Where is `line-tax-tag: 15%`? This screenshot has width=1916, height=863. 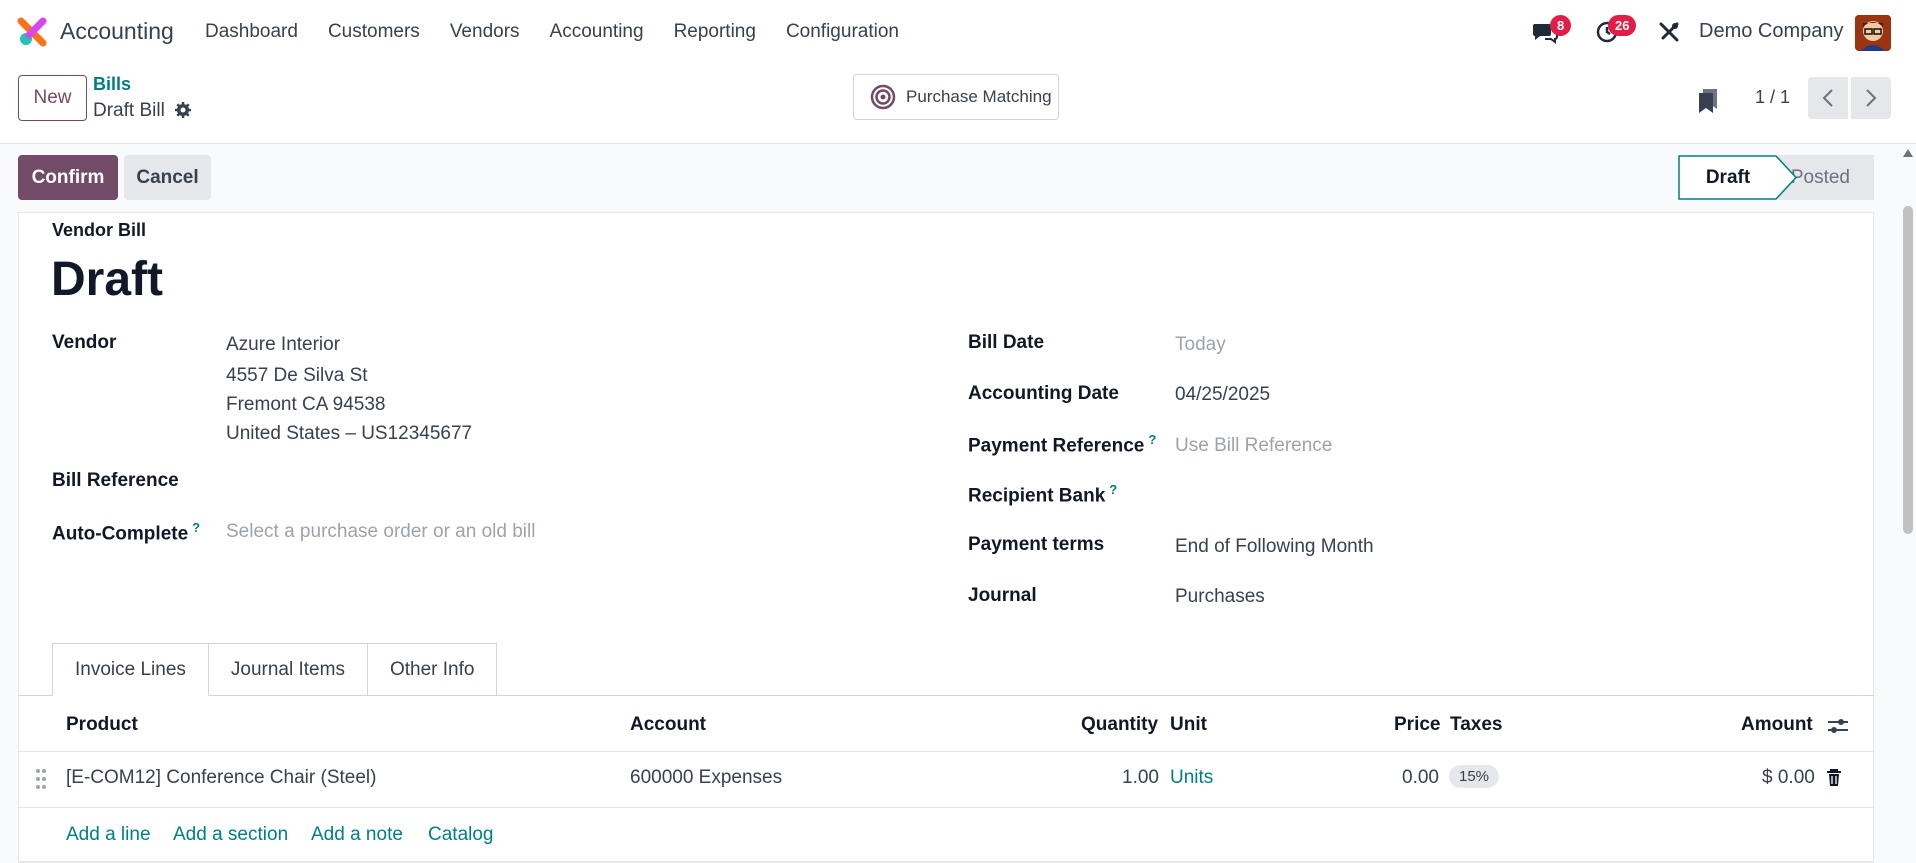
line-tax-tag: 15% is located at coordinates (1474, 776).